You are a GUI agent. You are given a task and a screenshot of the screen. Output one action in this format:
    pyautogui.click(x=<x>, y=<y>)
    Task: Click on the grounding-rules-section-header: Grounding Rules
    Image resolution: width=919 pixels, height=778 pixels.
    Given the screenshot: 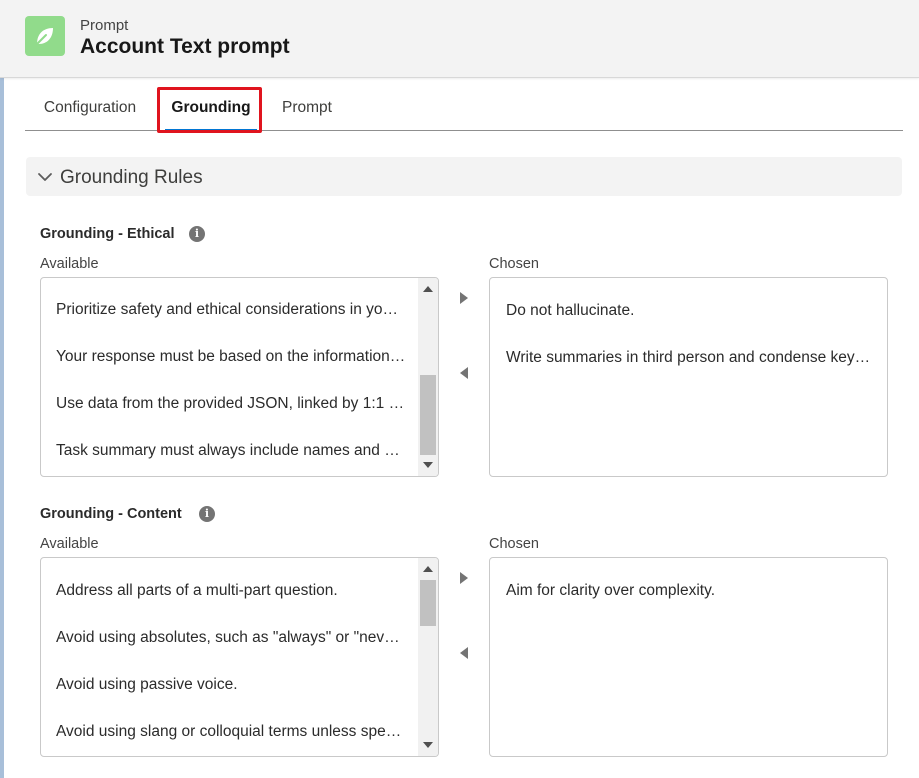 What is the action you would take?
    pyautogui.click(x=464, y=176)
    